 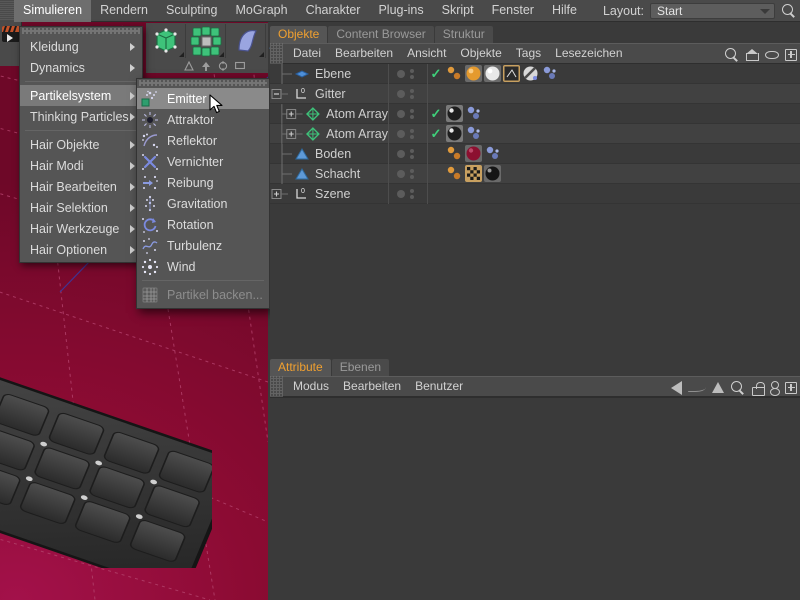 I want to click on menu-item-hair-modi: Hair Modi, so click(x=81, y=165).